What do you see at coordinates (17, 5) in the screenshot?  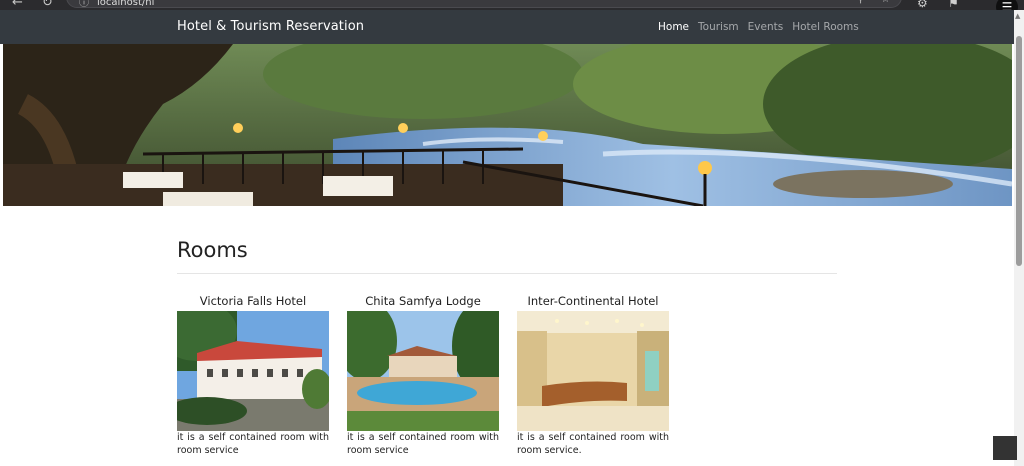 I see `back-arrow-icon: ←` at bounding box center [17, 5].